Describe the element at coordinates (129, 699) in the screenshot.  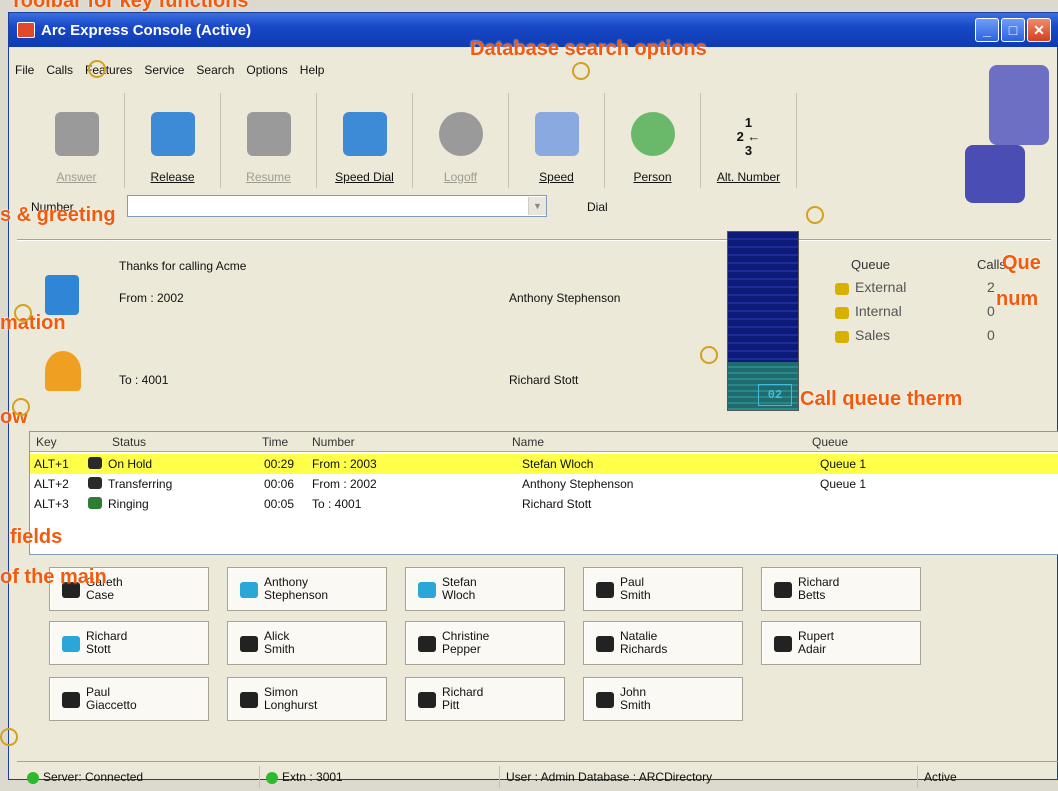
I see `speed-dial-button: Paul Giaccetto` at that location.